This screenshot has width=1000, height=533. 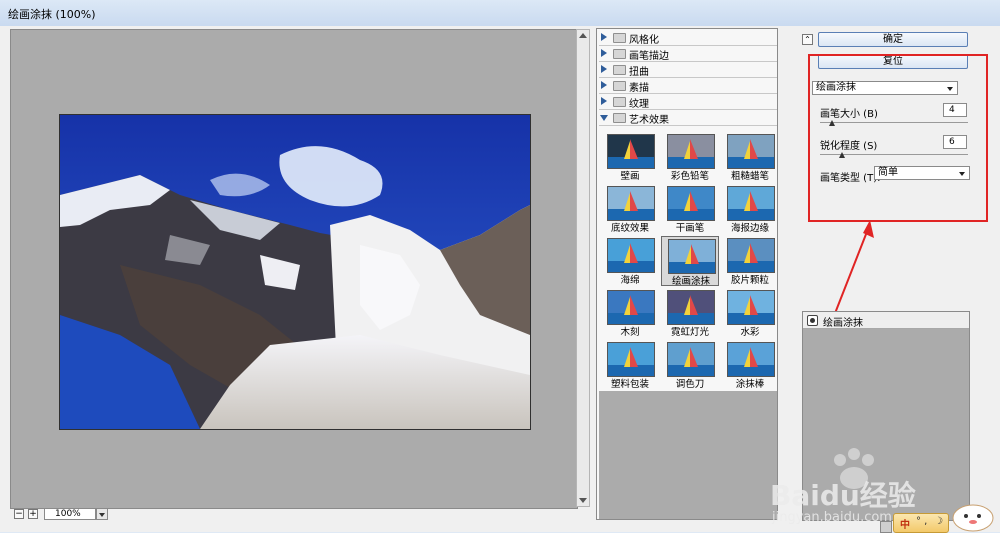 I want to click on zoom-in-button: +, so click(x=33, y=514).